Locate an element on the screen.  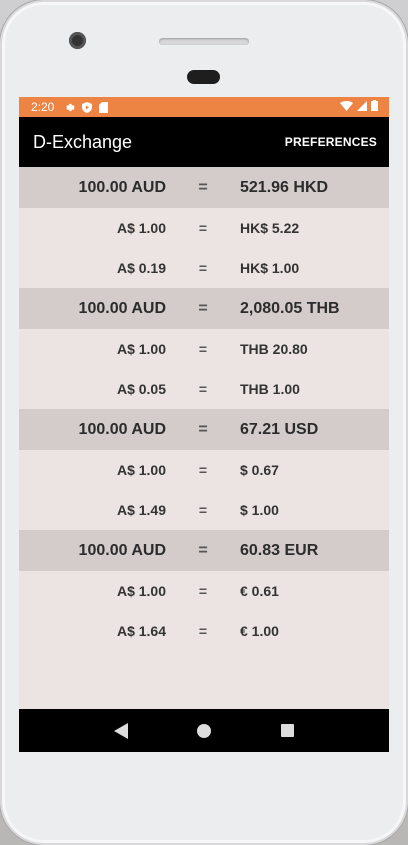
preferences-button: PREFERENCES is located at coordinates (331, 142).